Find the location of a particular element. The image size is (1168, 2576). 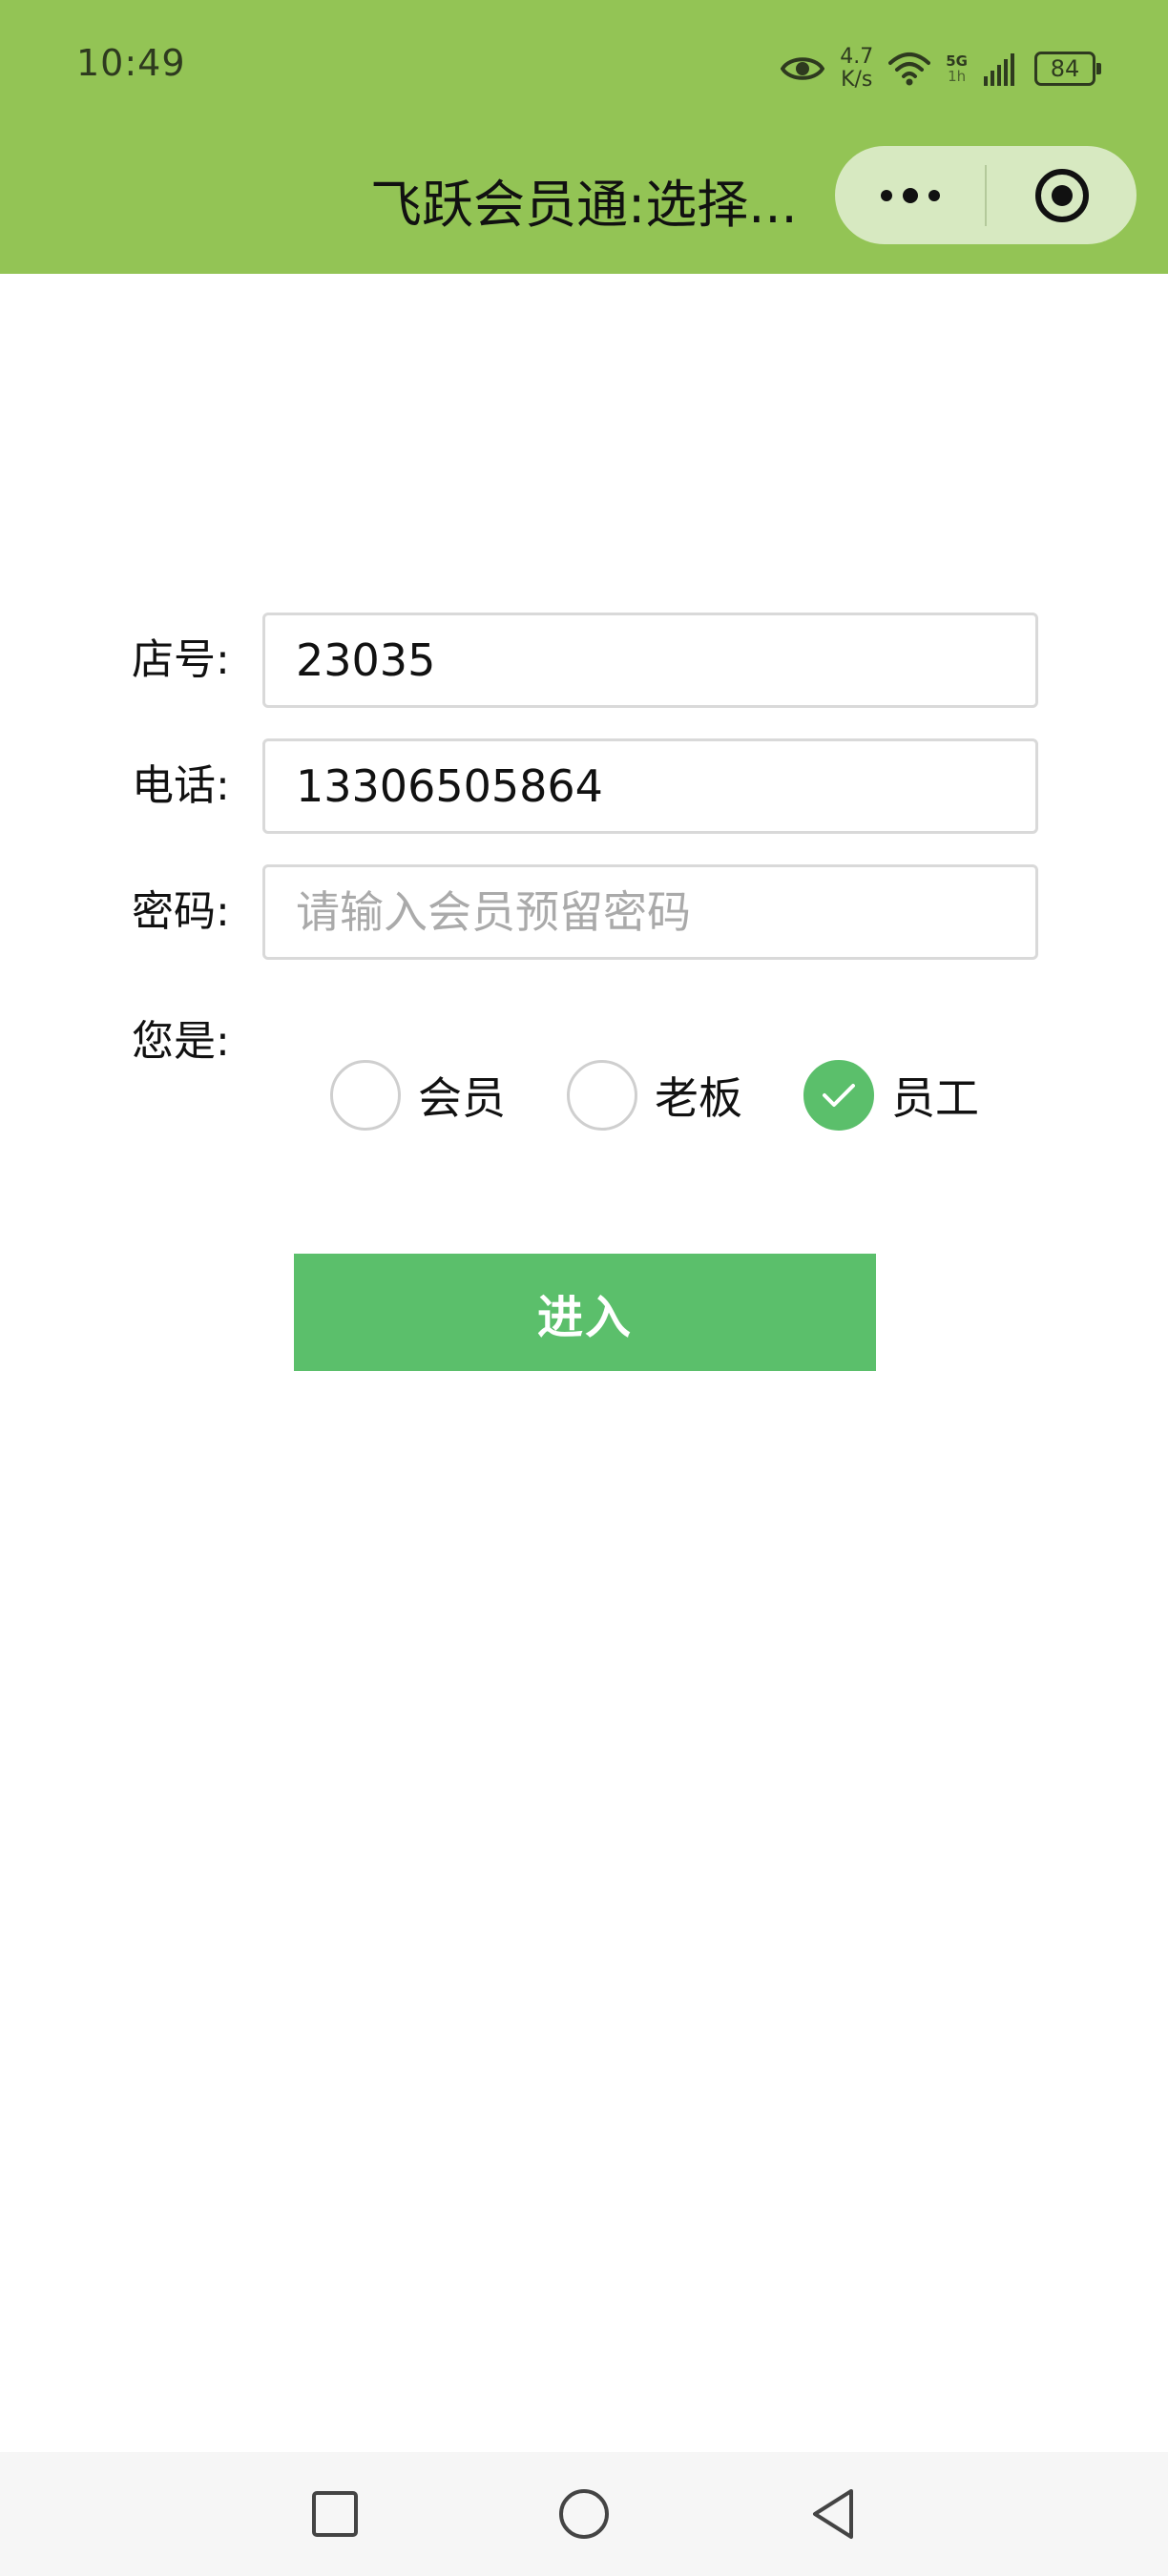

recent-apps-icon is located at coordinates (335, 2514).